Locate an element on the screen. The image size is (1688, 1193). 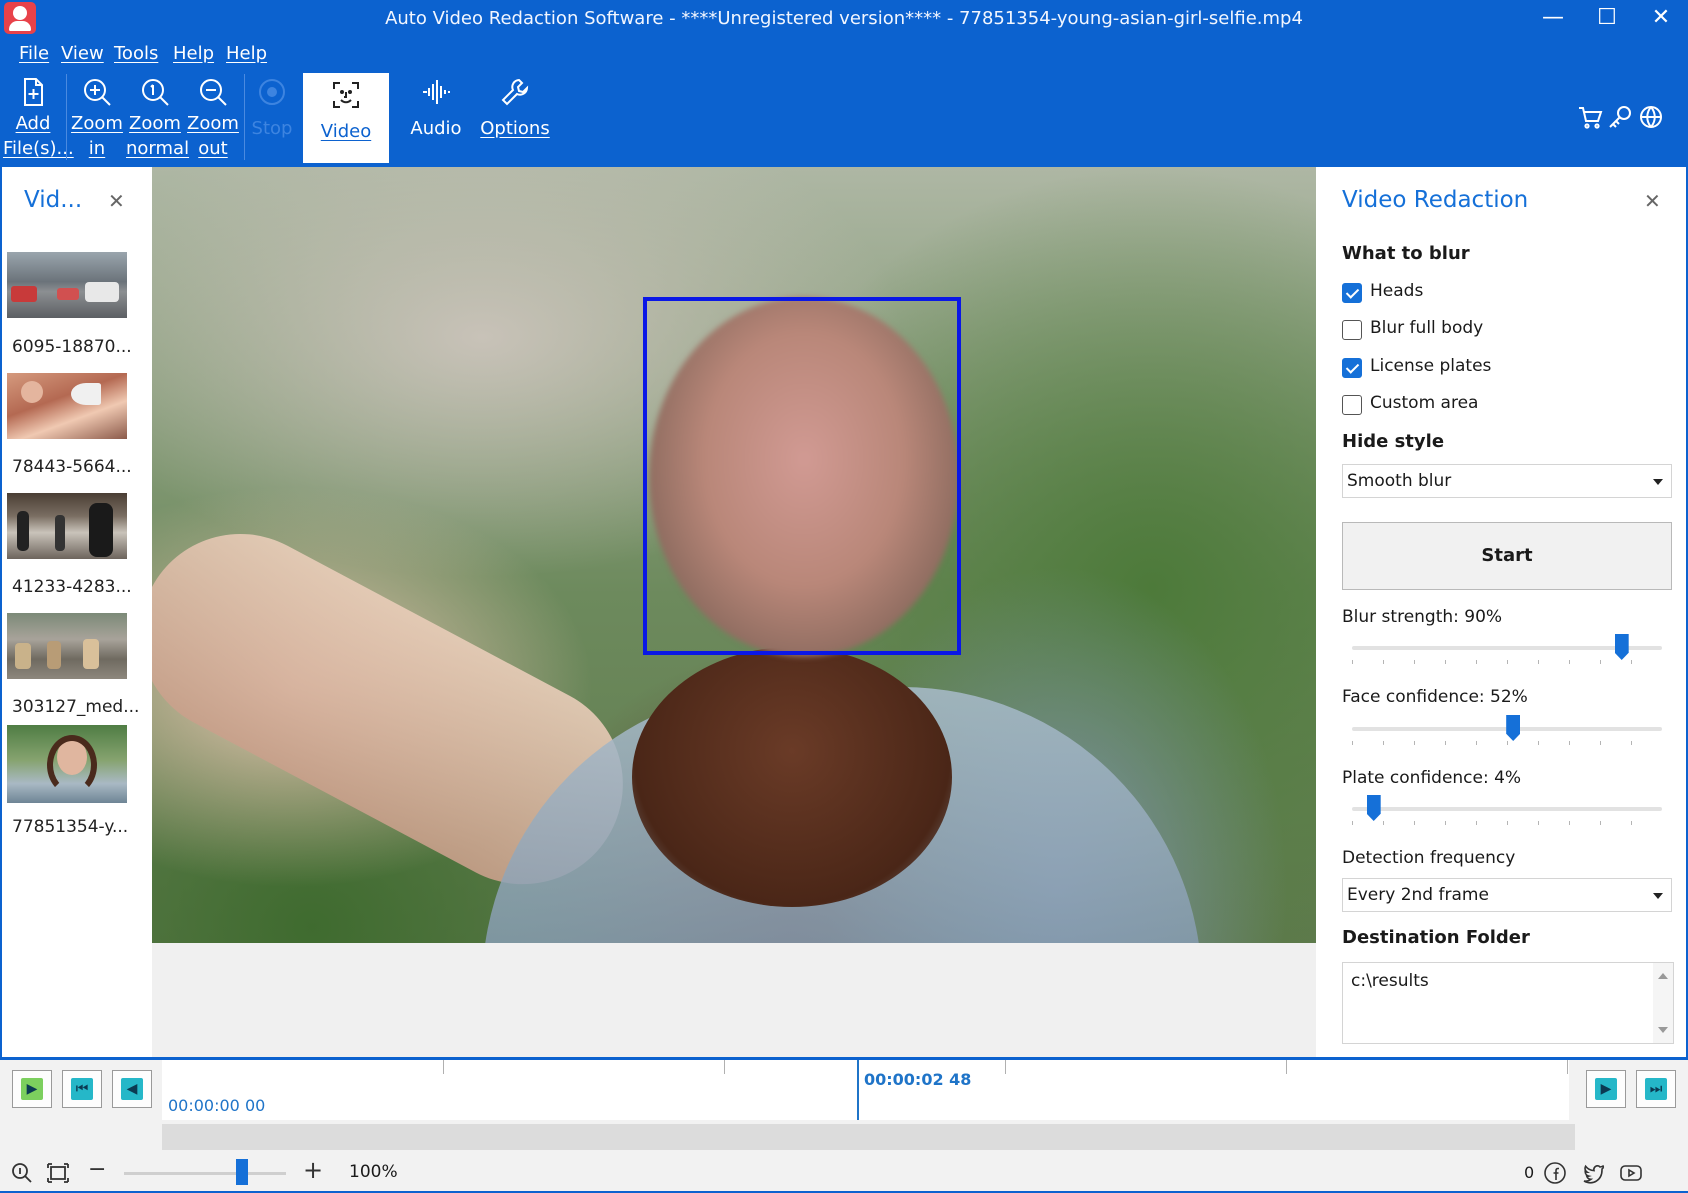
zoom-in-button: Zoom in is located at coordinates (97, 116).